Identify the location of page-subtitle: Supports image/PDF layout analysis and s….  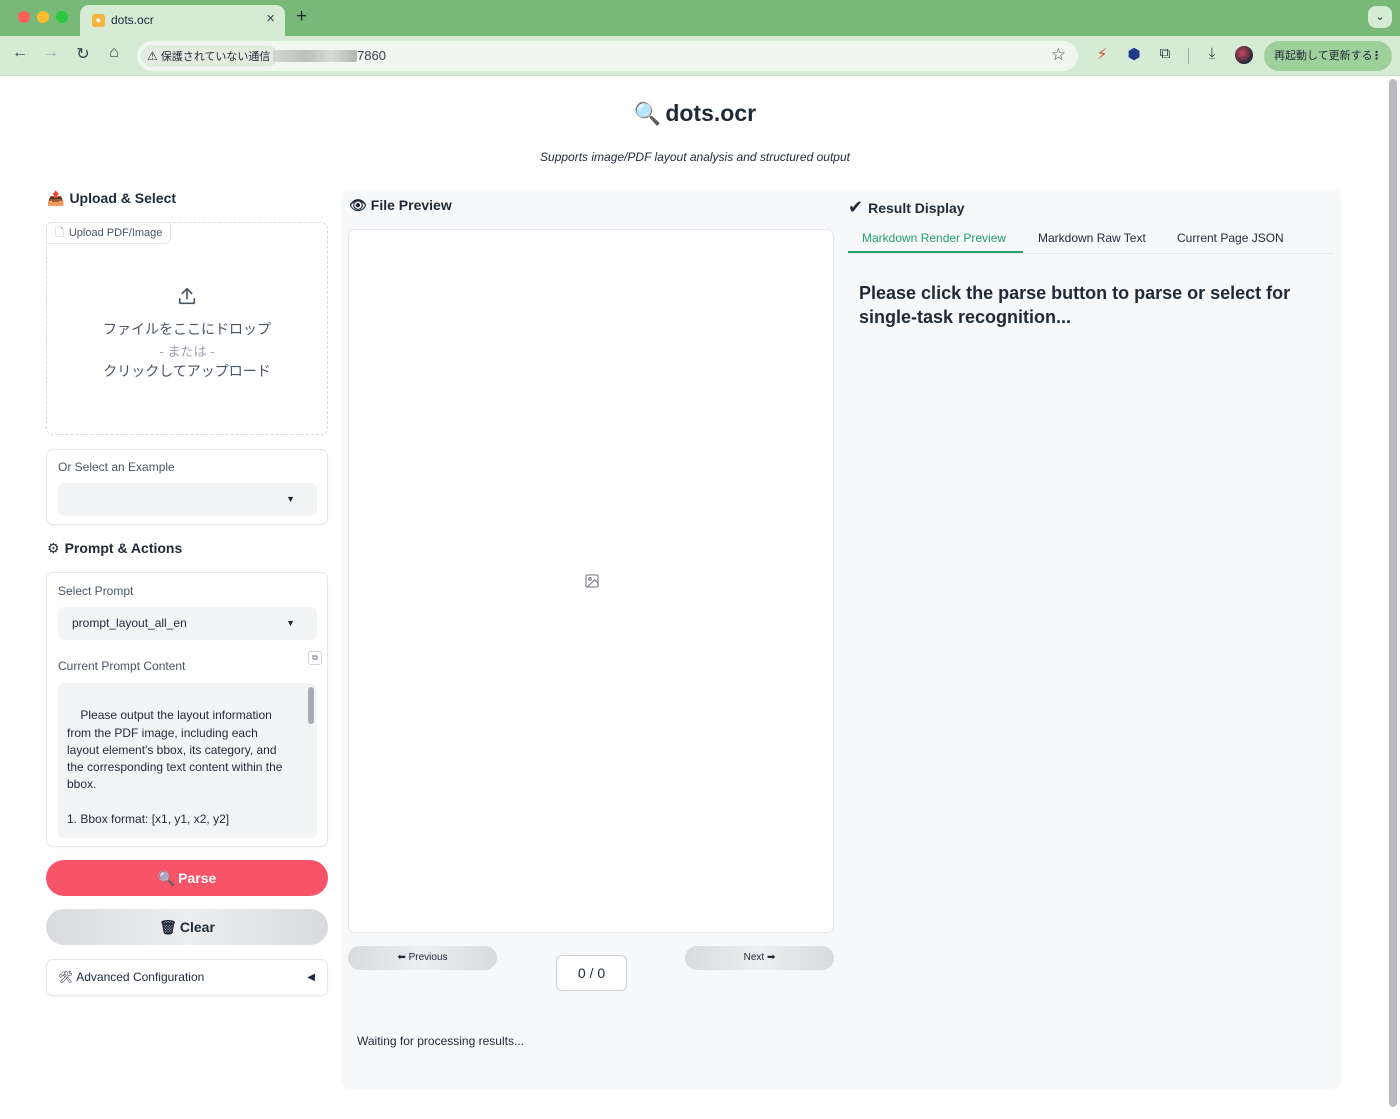
(695, 157).